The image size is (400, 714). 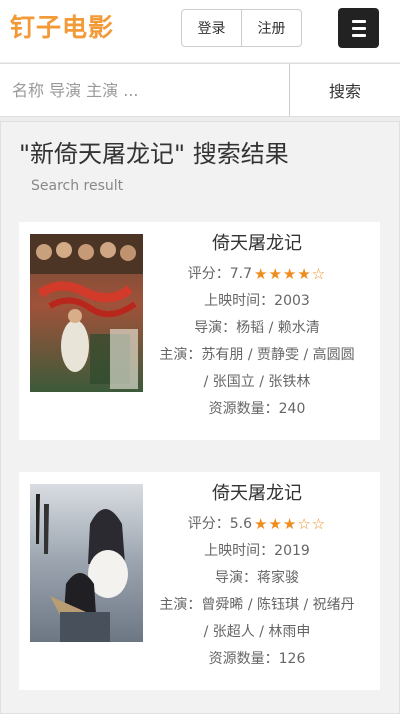 What do you see at coordinates (62, 28) in the screenshot?
I see `site-logo: 钉子电影` at bounding box center [62, 28].